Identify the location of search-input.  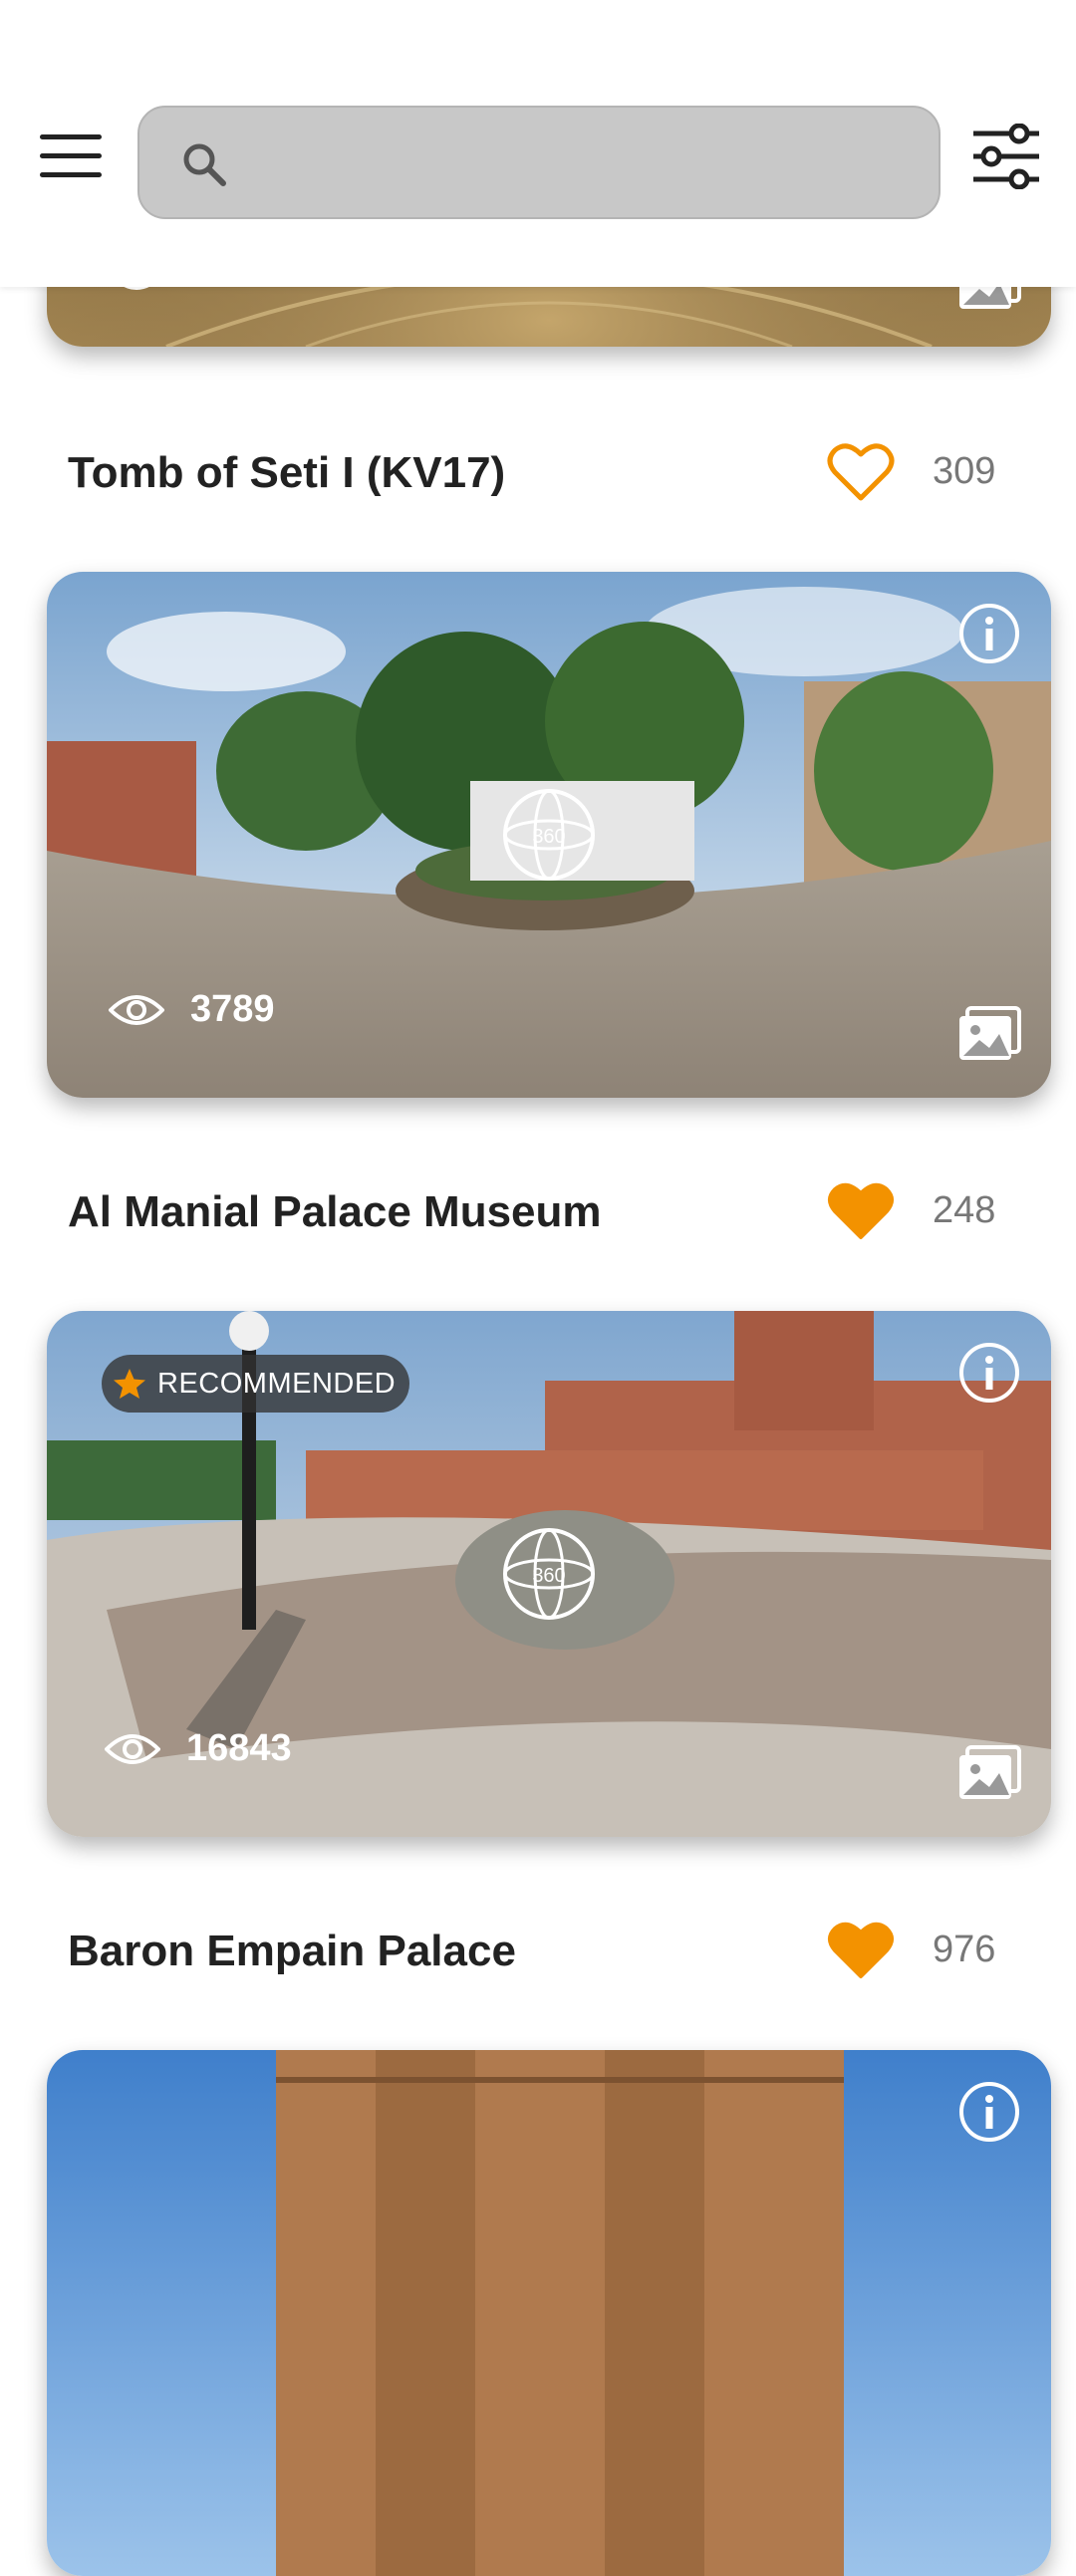
(575, 163).